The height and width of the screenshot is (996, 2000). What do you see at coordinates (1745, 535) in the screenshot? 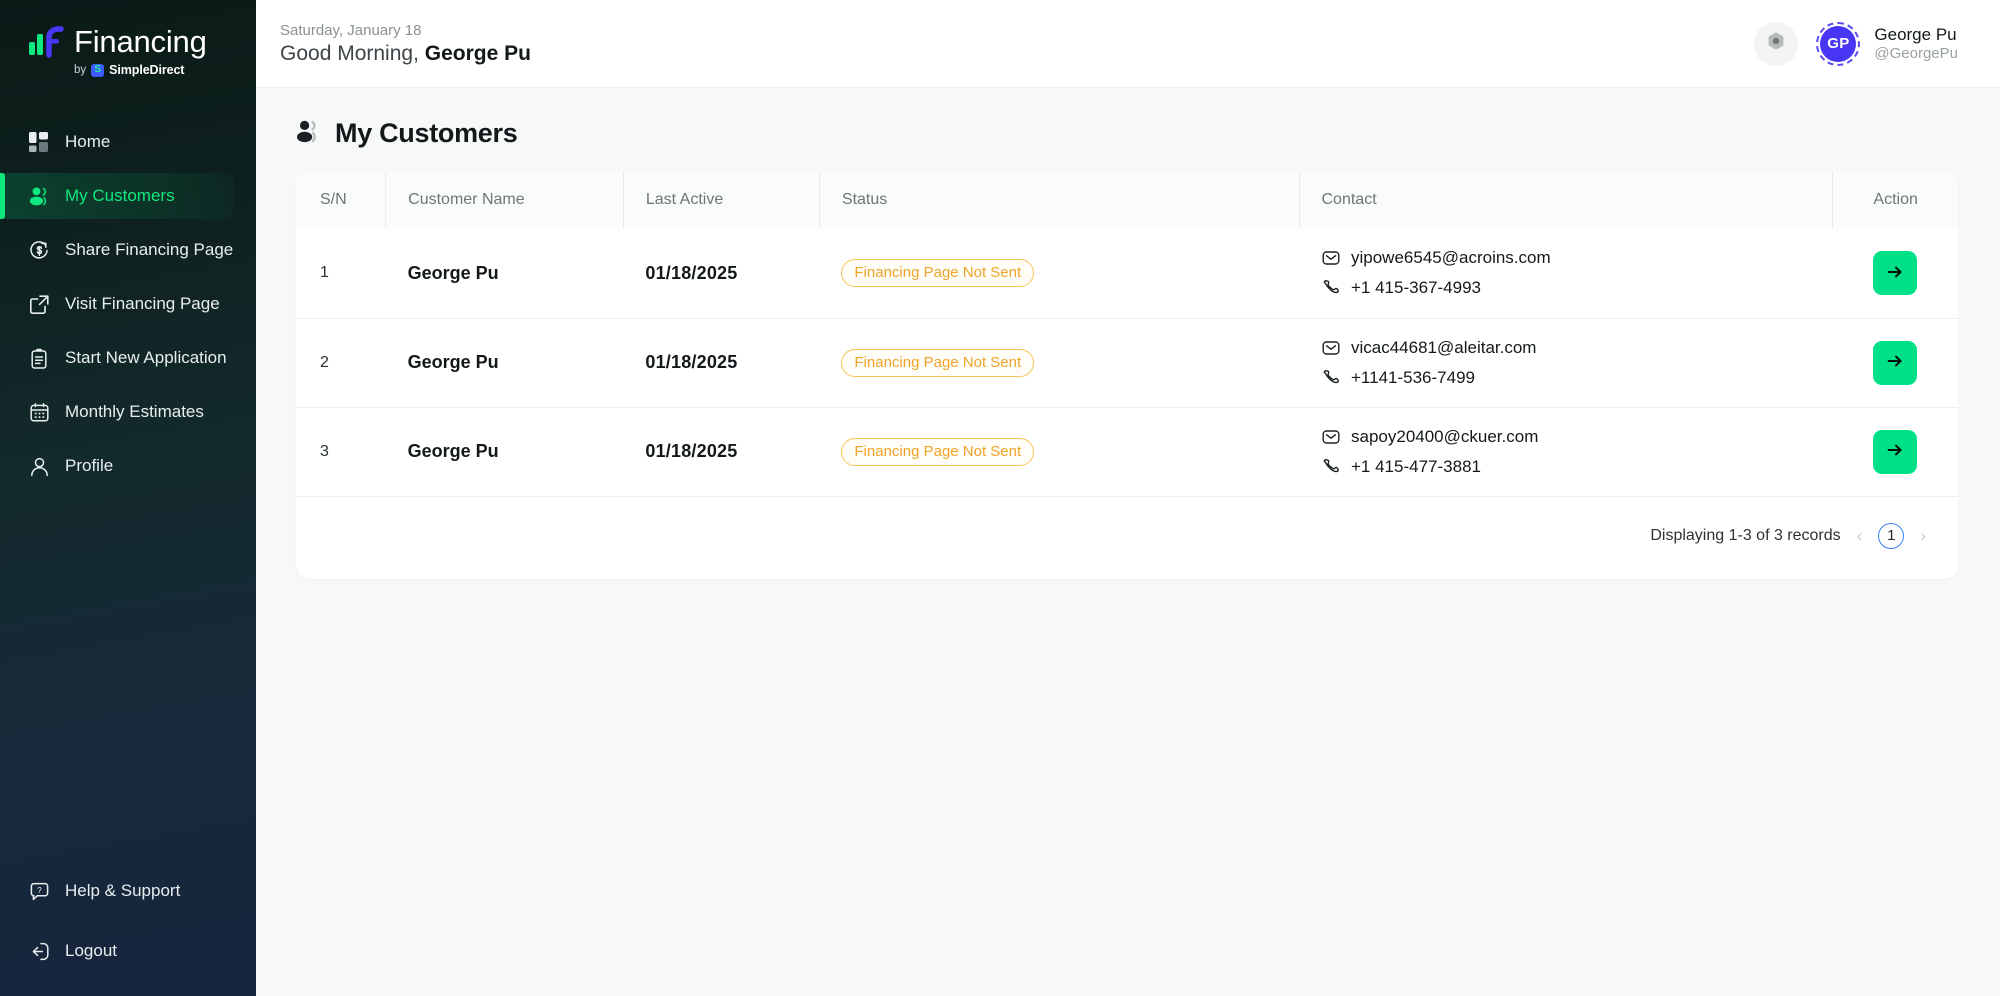
I see `pagination-summary: Displaying 1-3 of 3 records` at bounding box center [1745, 535].